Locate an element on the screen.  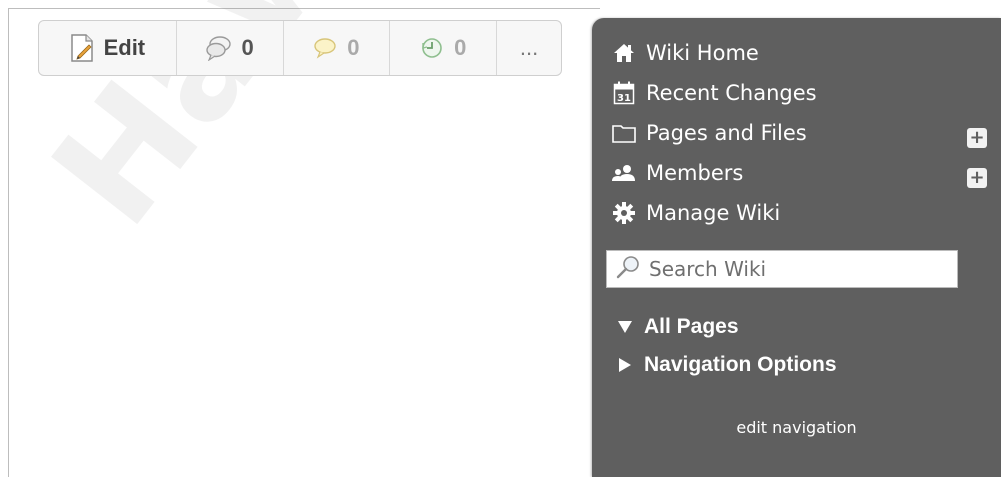
sidebar-item-manage-wiki: Manage Wiki is located at coordinates (696, 213).